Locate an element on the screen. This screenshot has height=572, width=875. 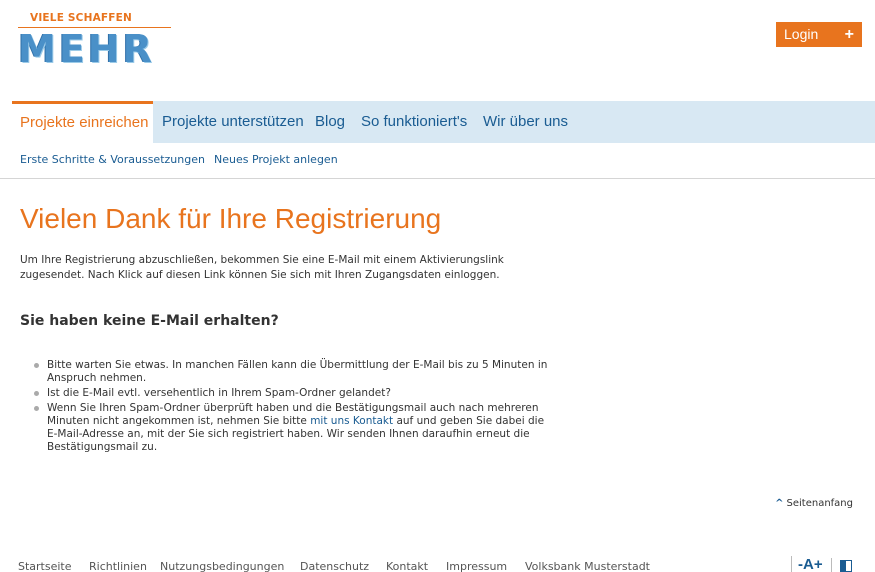
back-to-top-link: ^ Seitenanfang is located at coordinates (814, 503).